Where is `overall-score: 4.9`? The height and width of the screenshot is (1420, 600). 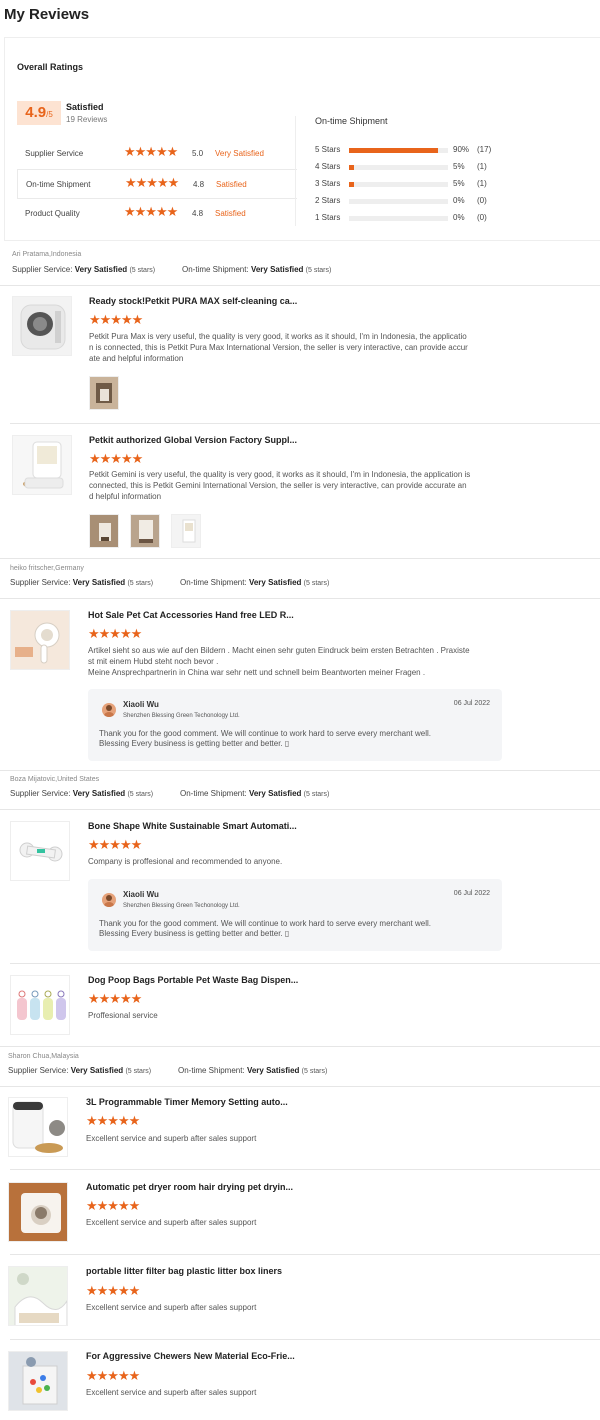
overall-score: 4.9 is located at coordinates (36, 112).